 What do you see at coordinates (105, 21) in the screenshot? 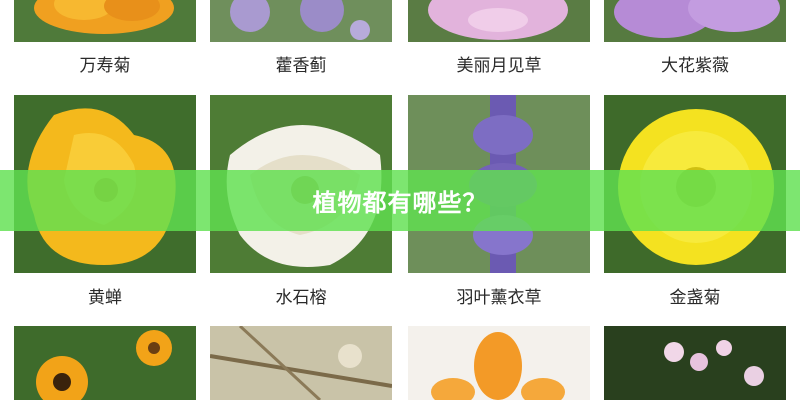
I see `marigold-photo` at bounding box center [105, 21].